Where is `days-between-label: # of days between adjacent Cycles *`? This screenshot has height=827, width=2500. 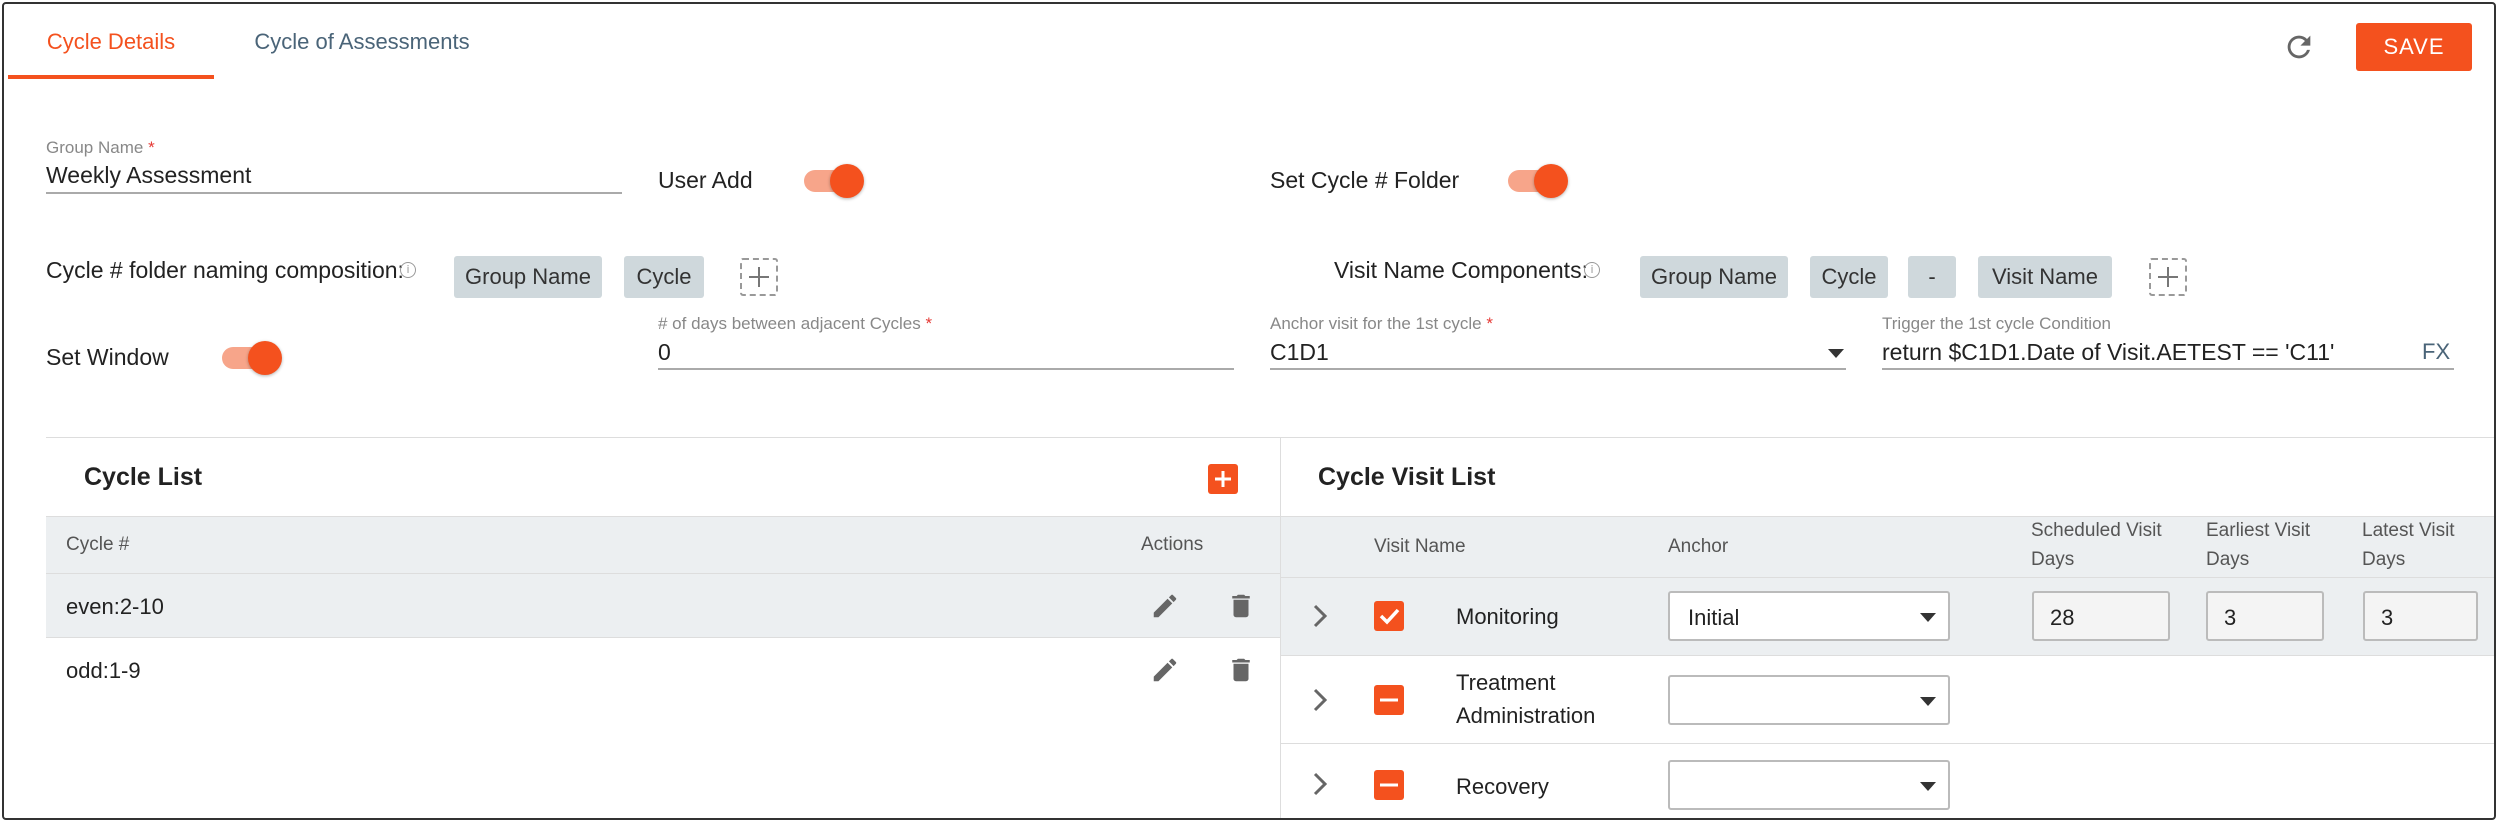 days-between-label: # of days between adjacent Cycles * is located at coordinates (795, 323).